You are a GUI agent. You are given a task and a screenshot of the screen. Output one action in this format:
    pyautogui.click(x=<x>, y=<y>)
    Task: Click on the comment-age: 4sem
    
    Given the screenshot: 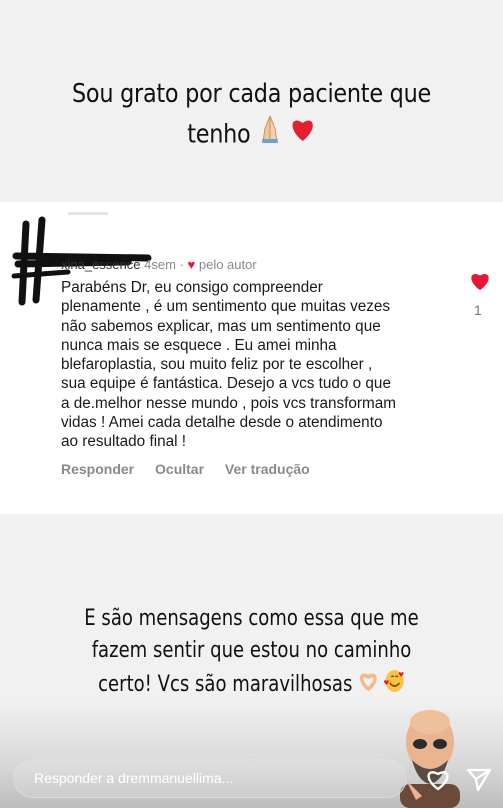 What is the action you would take?
    pyautogui.click(x=160, y=264)
    